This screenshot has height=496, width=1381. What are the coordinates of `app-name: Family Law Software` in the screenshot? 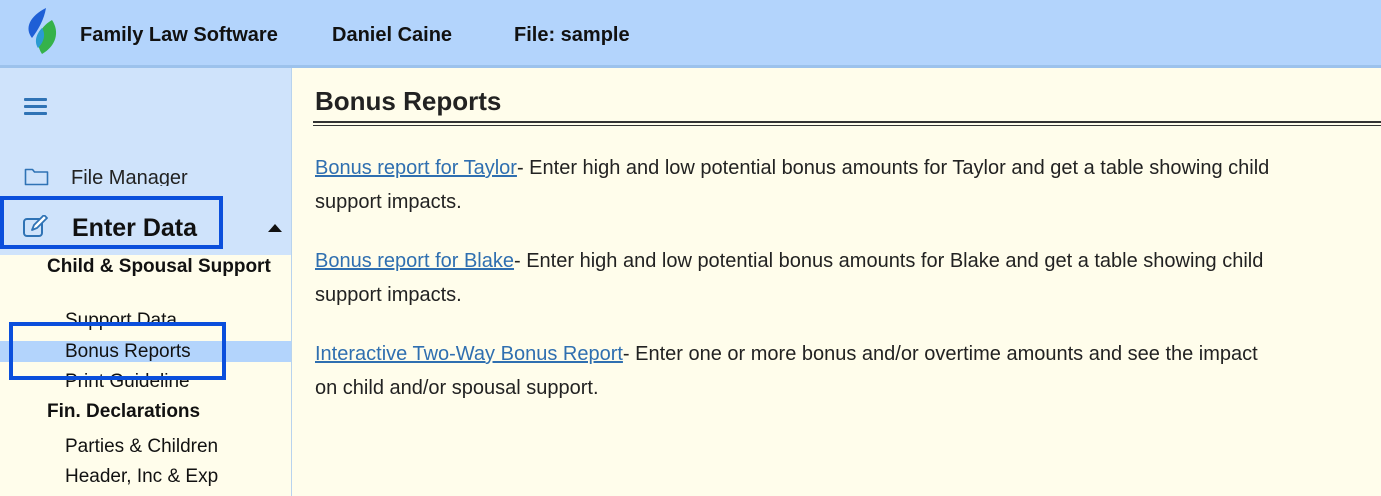 It's located at (179, 35).